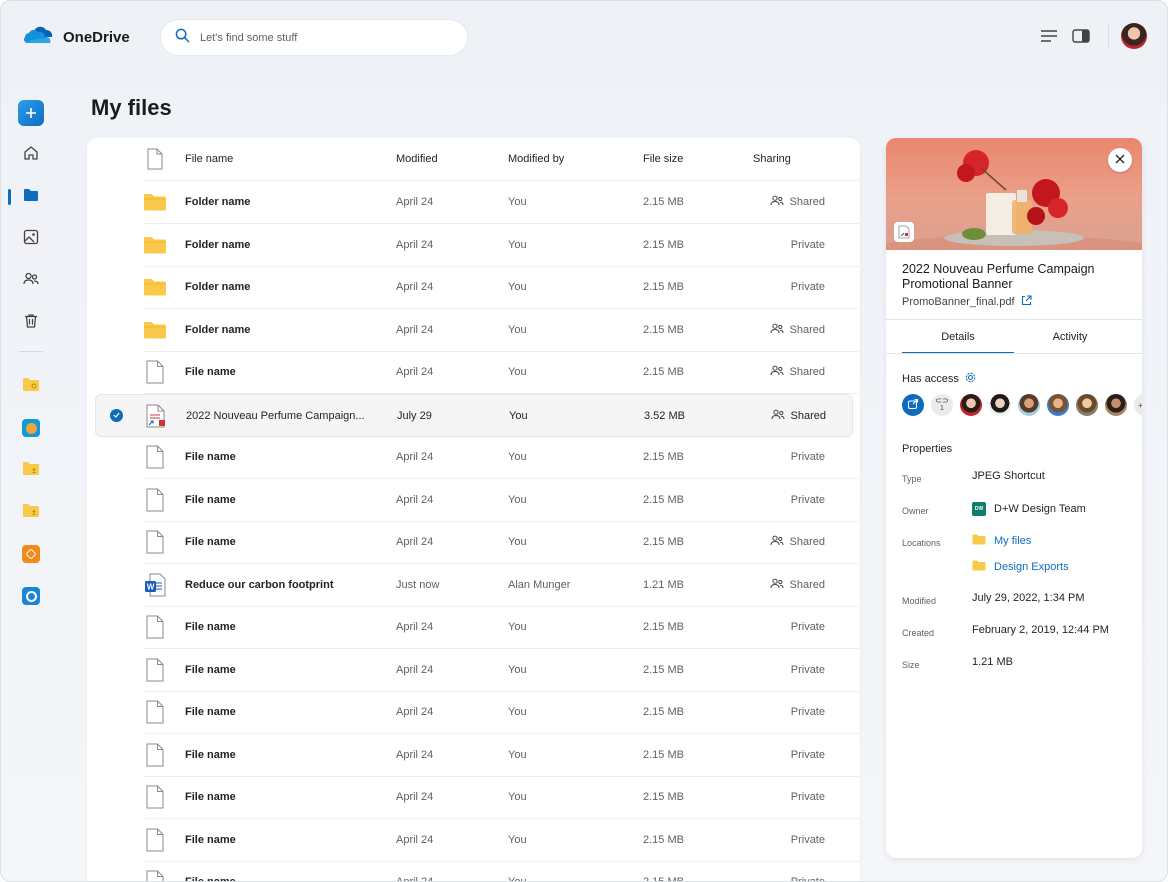  I want to click on folder-icon, so click(31, 197).